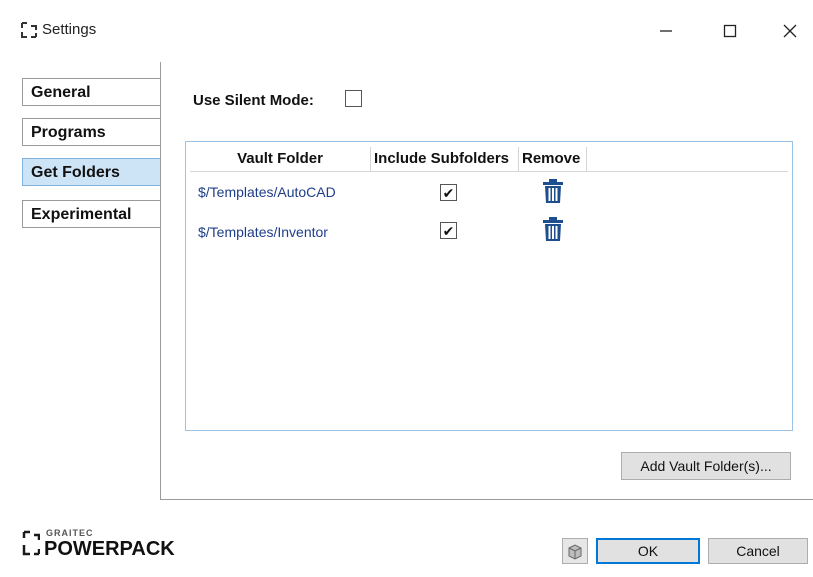 This screenshot has width=813, height=577. Describe the element at coordinates (406, 31) in the screenshot. I see `title-bar` at that location.